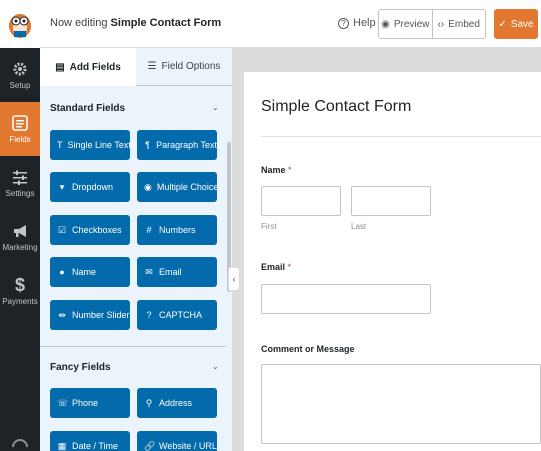 The height and width of the screenshot is (451, 541). Describe the element at coordinates (401, 404) in the screenshot. I see `comment-textarea` at that location.